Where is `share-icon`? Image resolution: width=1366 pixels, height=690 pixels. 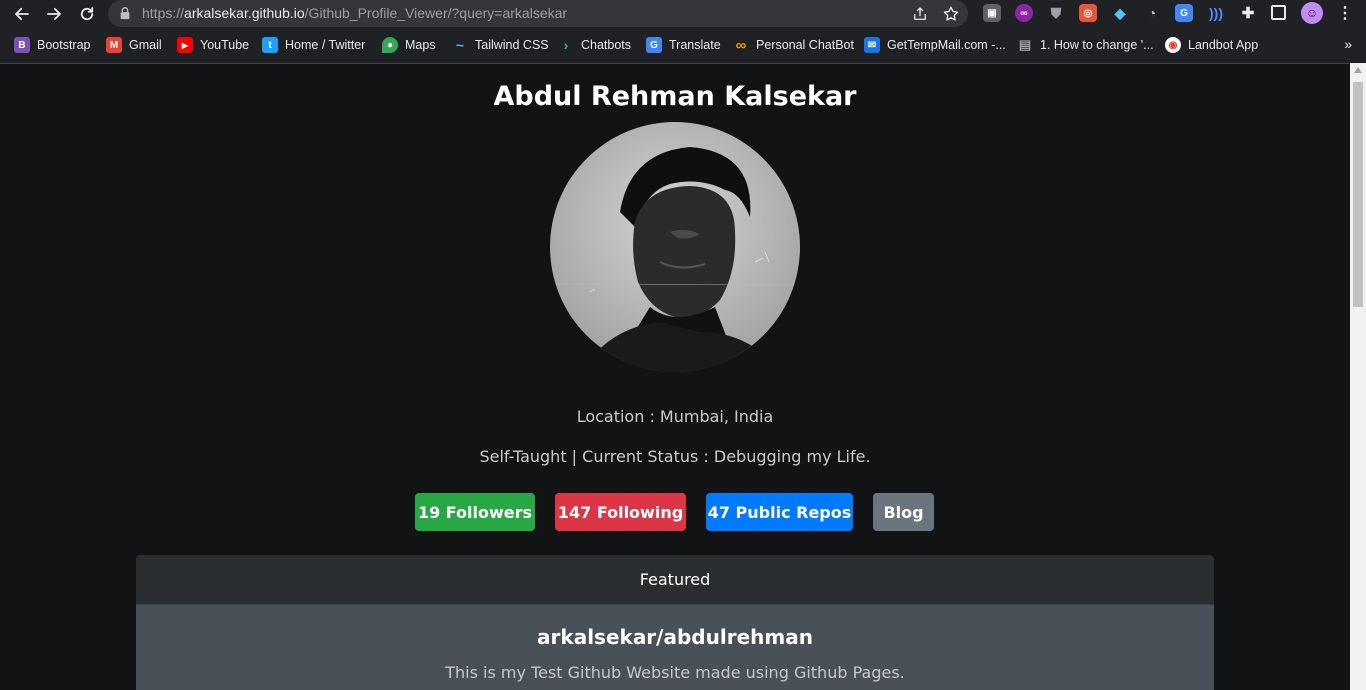 share-icon is located at coordinates (920, 14).